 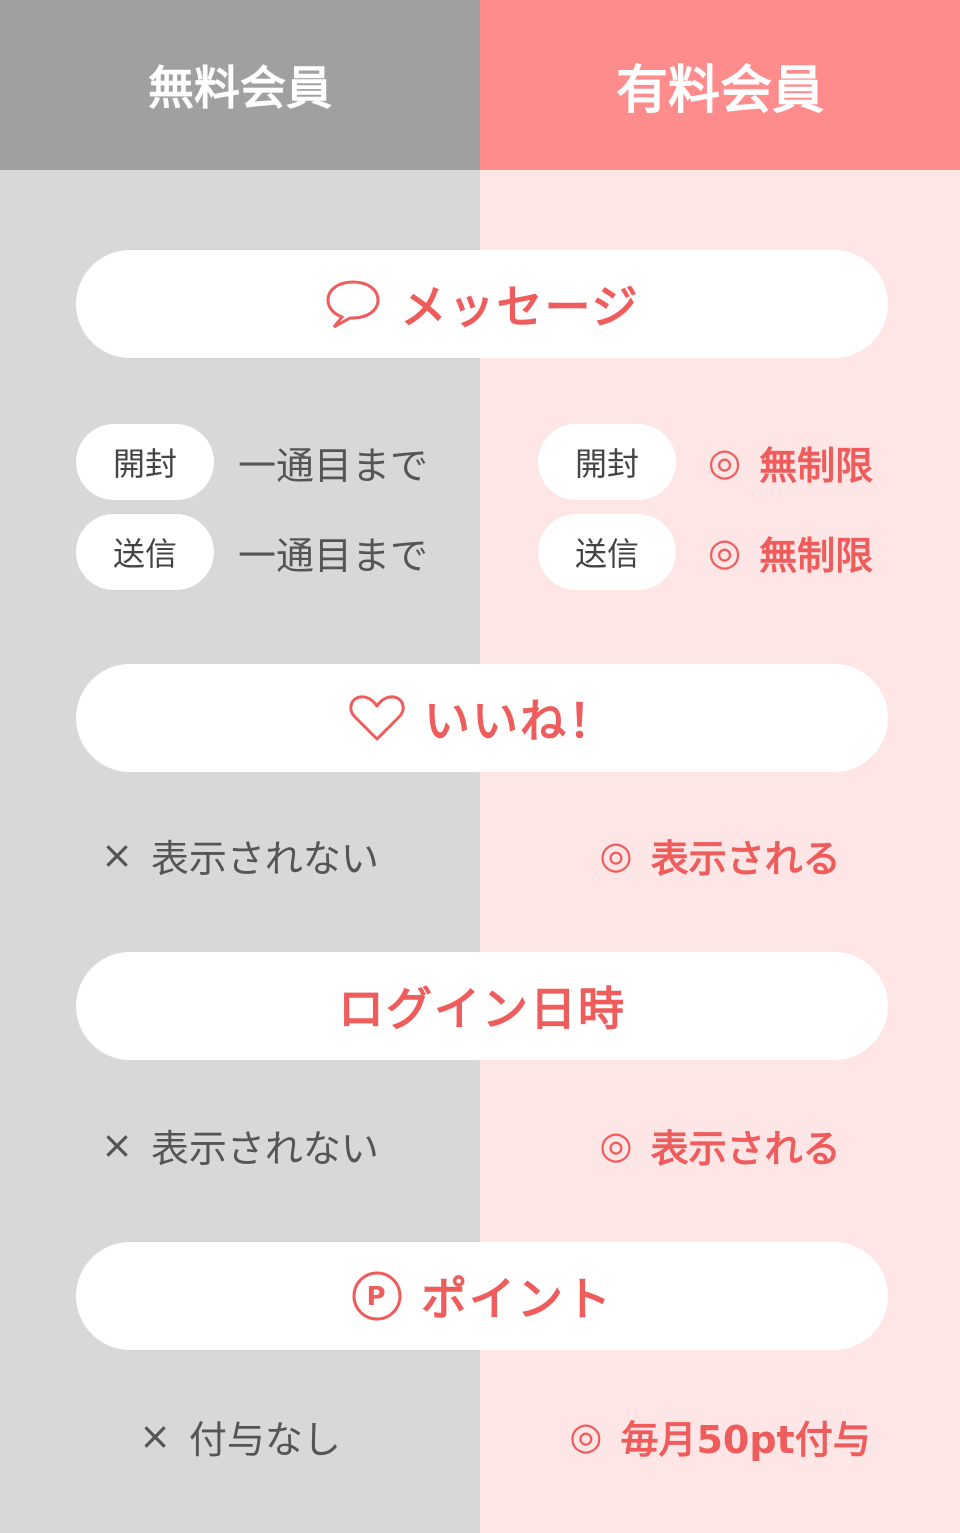 I want to click on paid-login-value: ◎ 表示される, so click(x=720, y=1145).